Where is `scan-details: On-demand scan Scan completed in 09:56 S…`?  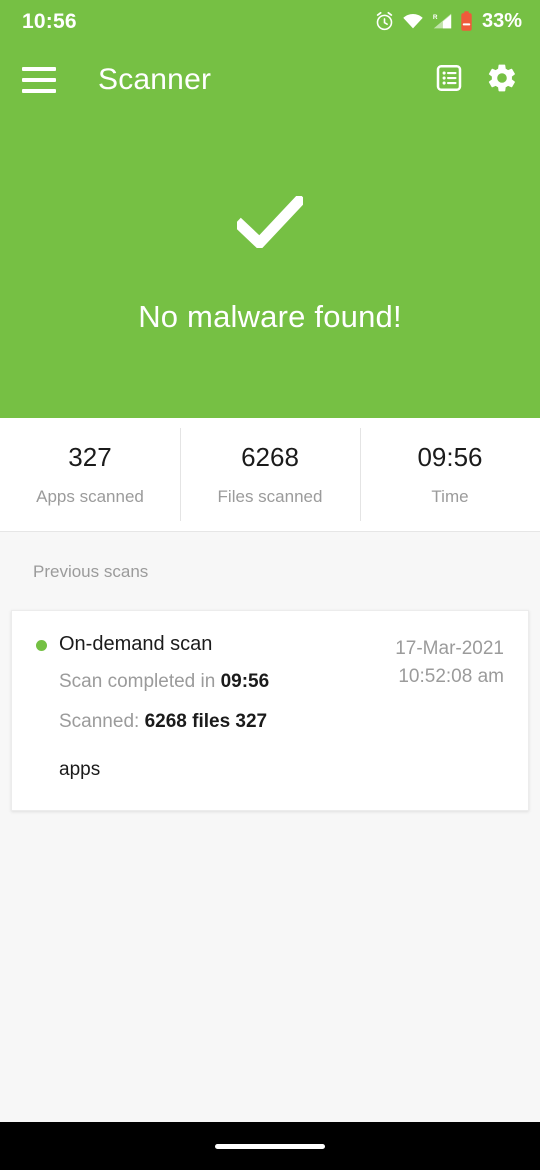
scan-details: On-demand scan Scan completed in 09:56 S… is located at coordinates (215, 708).